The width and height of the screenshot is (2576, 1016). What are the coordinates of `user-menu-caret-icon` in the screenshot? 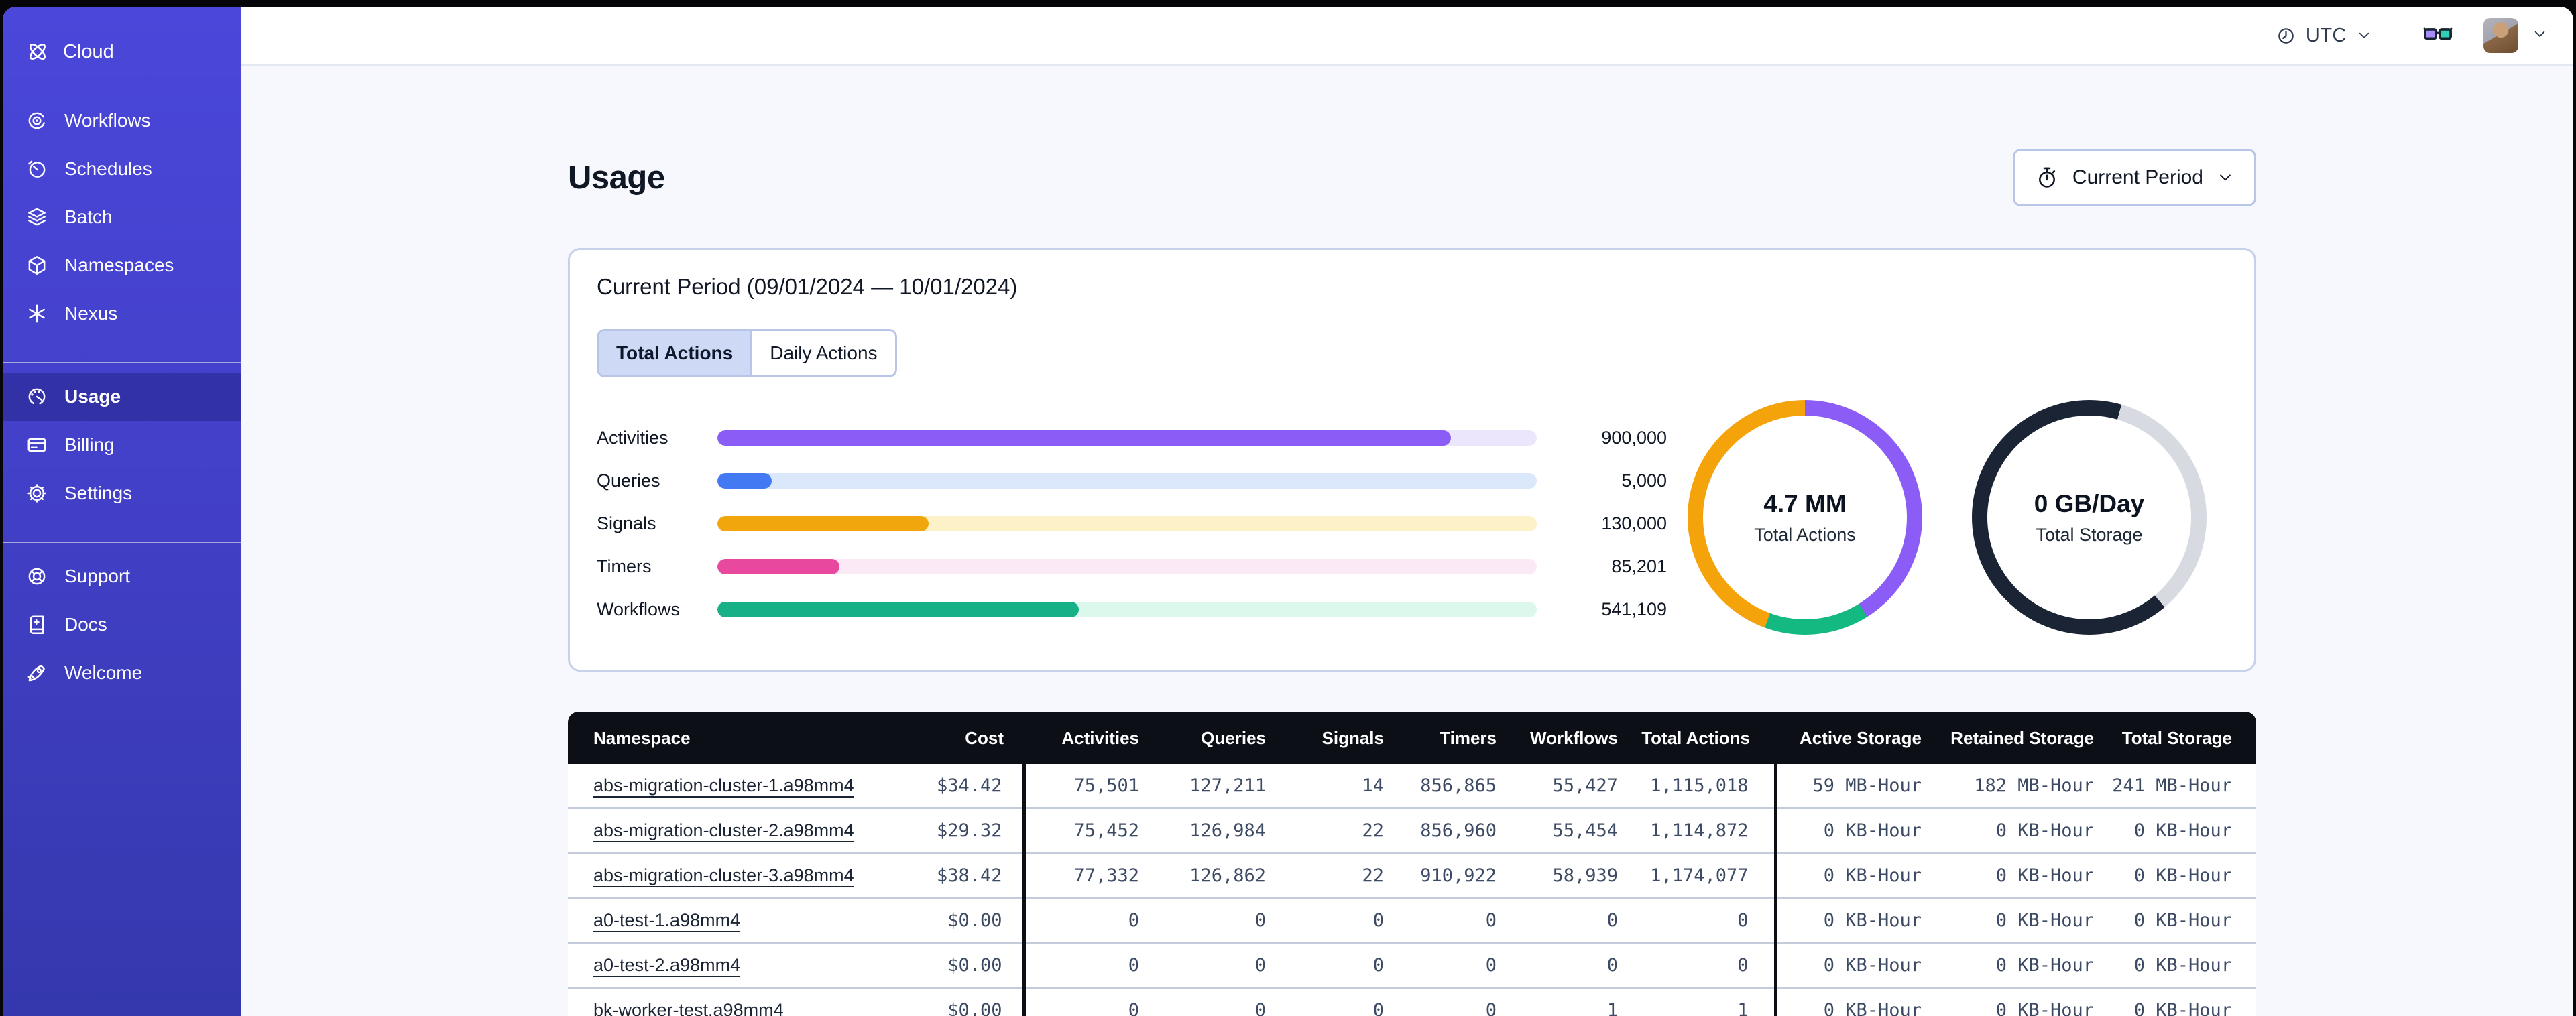 It's located at (2540, 36).